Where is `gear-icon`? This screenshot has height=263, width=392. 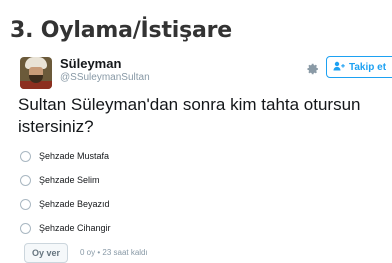 gear-icon is located at coordinates (312, 68).